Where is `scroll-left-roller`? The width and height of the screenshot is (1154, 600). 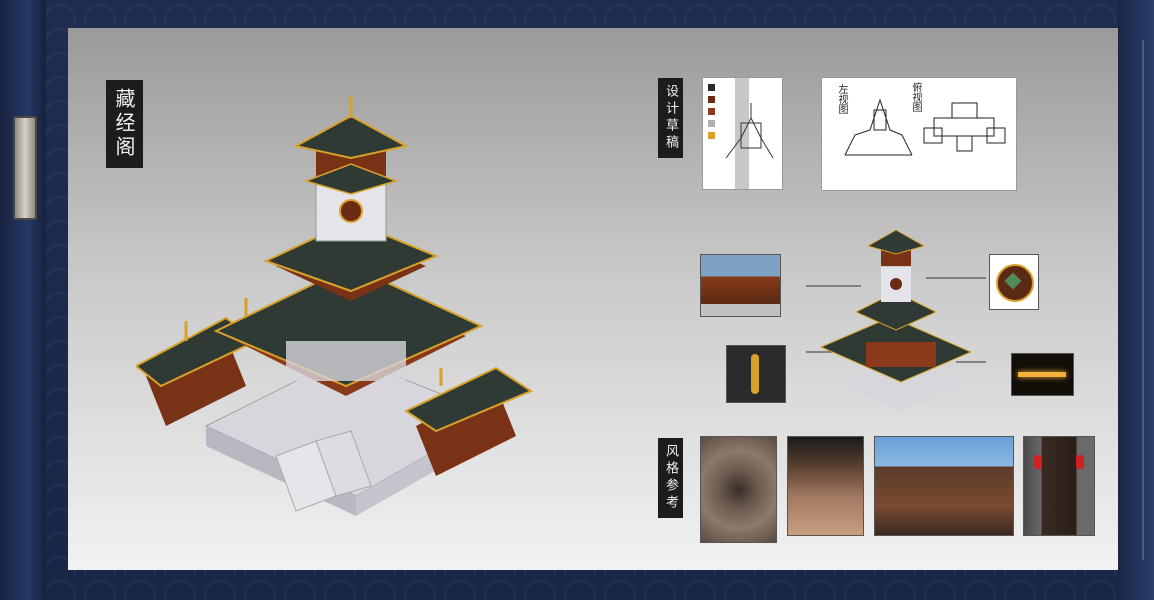 scroll-left-roller is located at coordinates (23, 300).